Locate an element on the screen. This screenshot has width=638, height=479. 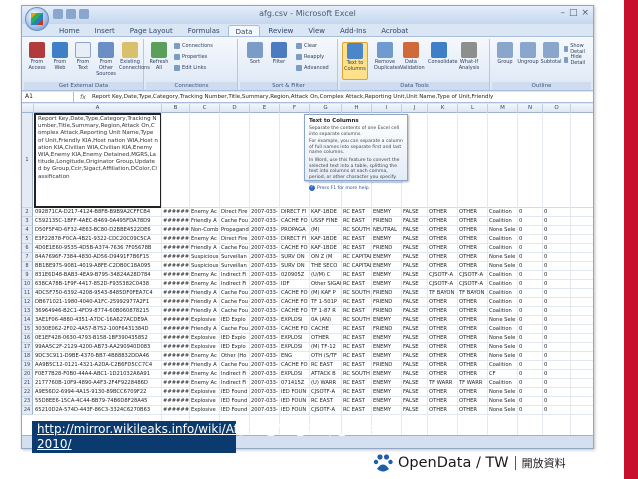
table-cell: Indirect Fi is located at coordinates (234, 383).